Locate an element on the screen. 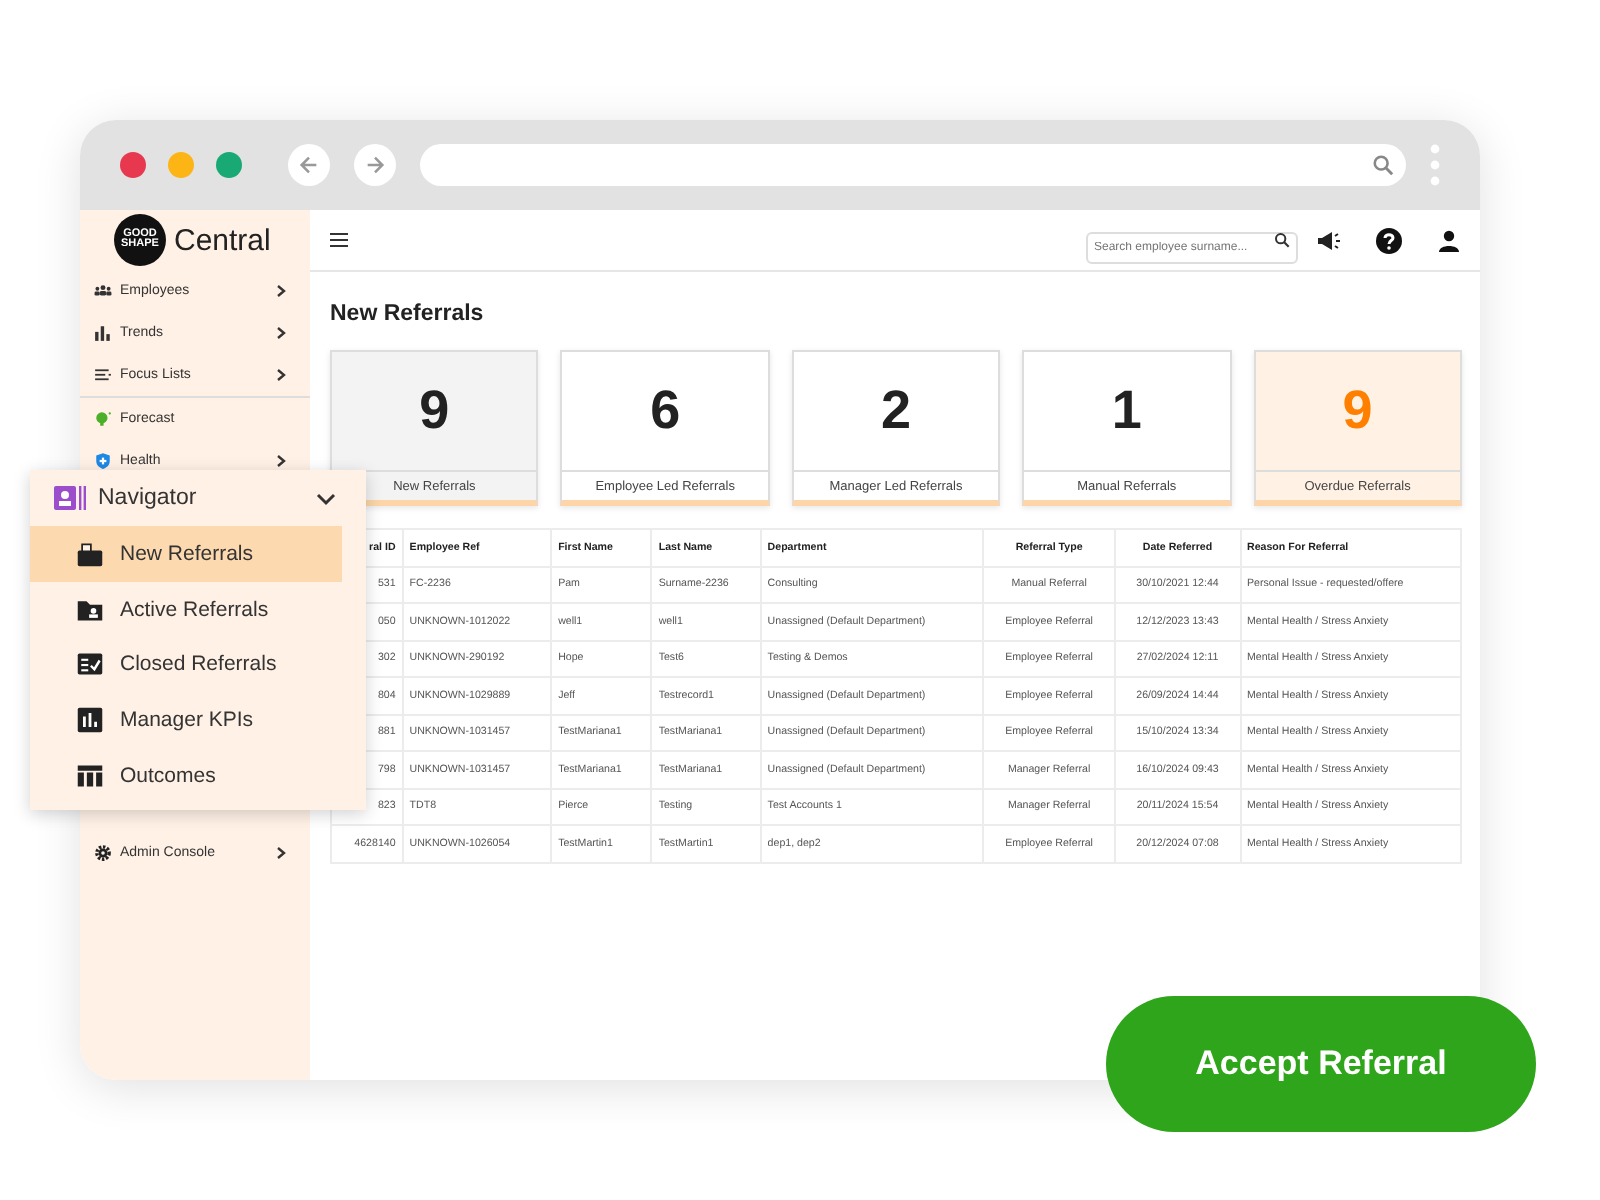 The width and height of the screenshot is (1600, 1200). navigator-item: New Referrals is located at coordinates (186, 554).